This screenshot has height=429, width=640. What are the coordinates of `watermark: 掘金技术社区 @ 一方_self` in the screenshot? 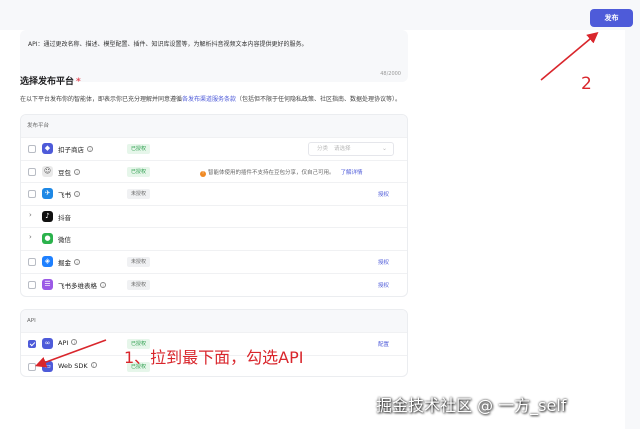 It's located at (471, 405).